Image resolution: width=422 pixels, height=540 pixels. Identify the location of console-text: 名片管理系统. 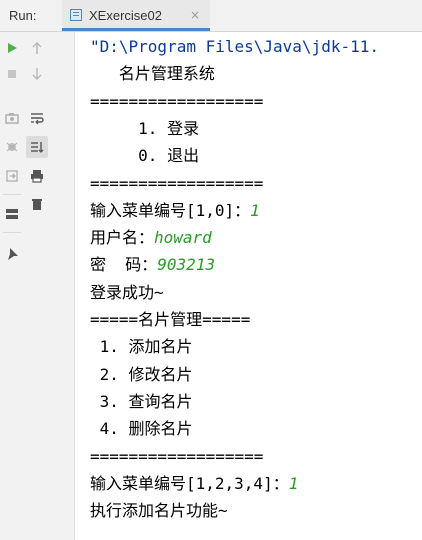
(152, 74).